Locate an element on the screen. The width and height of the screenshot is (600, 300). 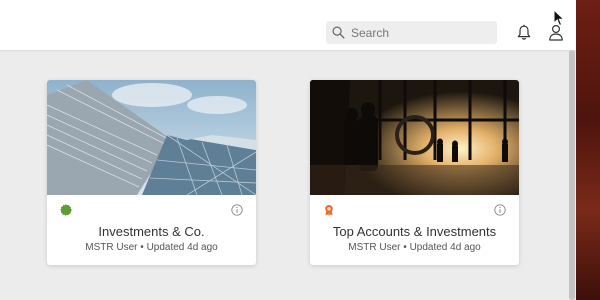
scrollbar-thumb is located at coordinates (572, 175).